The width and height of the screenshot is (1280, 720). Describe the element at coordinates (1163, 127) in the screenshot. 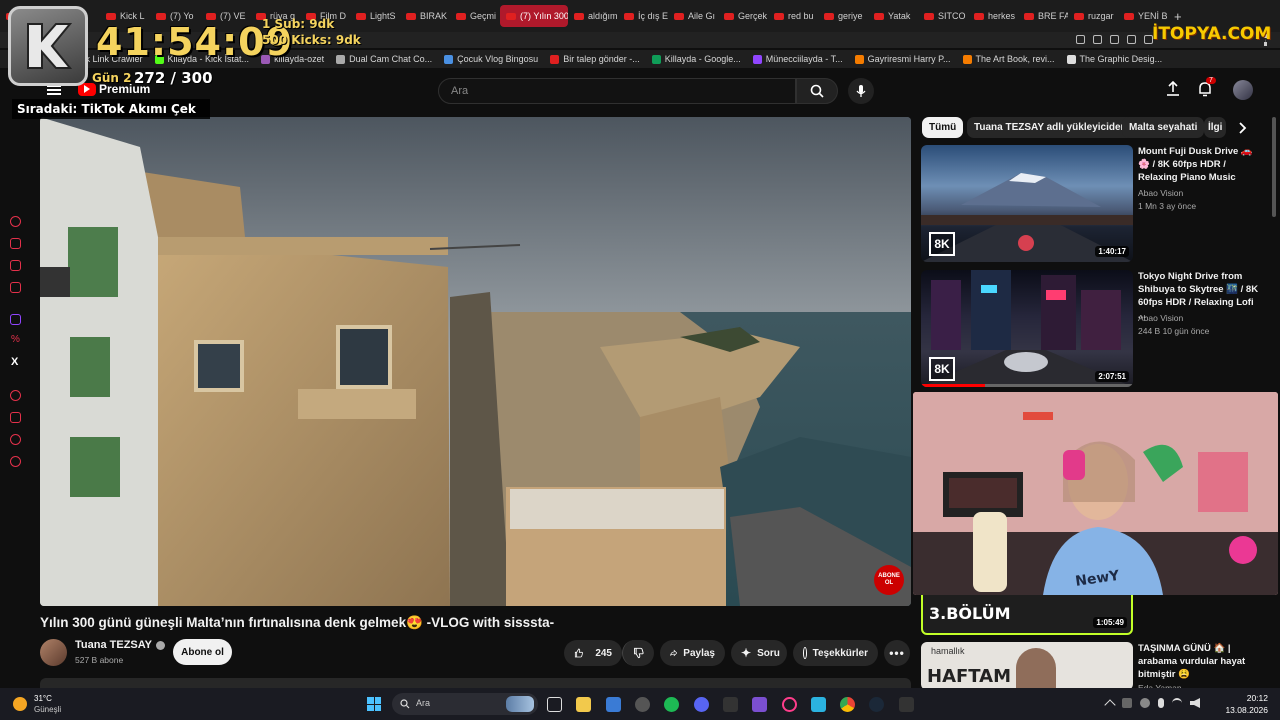

I see `chip-malta-travel: Malta seyahati` at that location.